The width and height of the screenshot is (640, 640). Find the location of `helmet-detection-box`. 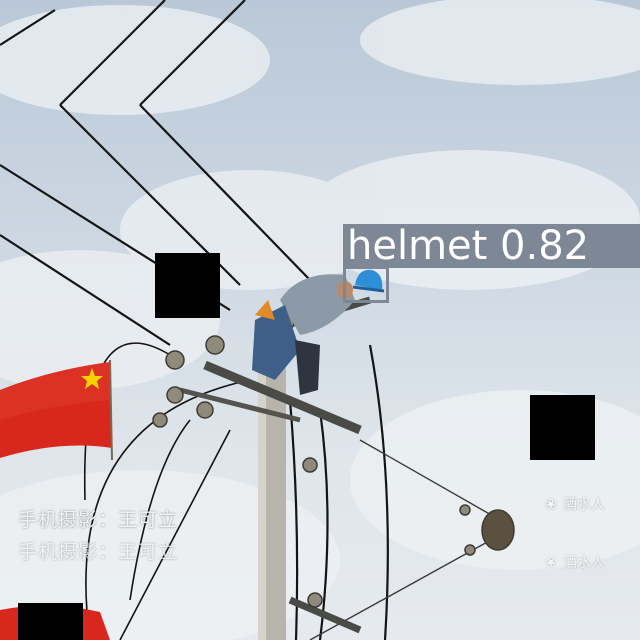

helmet-detection-box is located at coordinates (366, 284).